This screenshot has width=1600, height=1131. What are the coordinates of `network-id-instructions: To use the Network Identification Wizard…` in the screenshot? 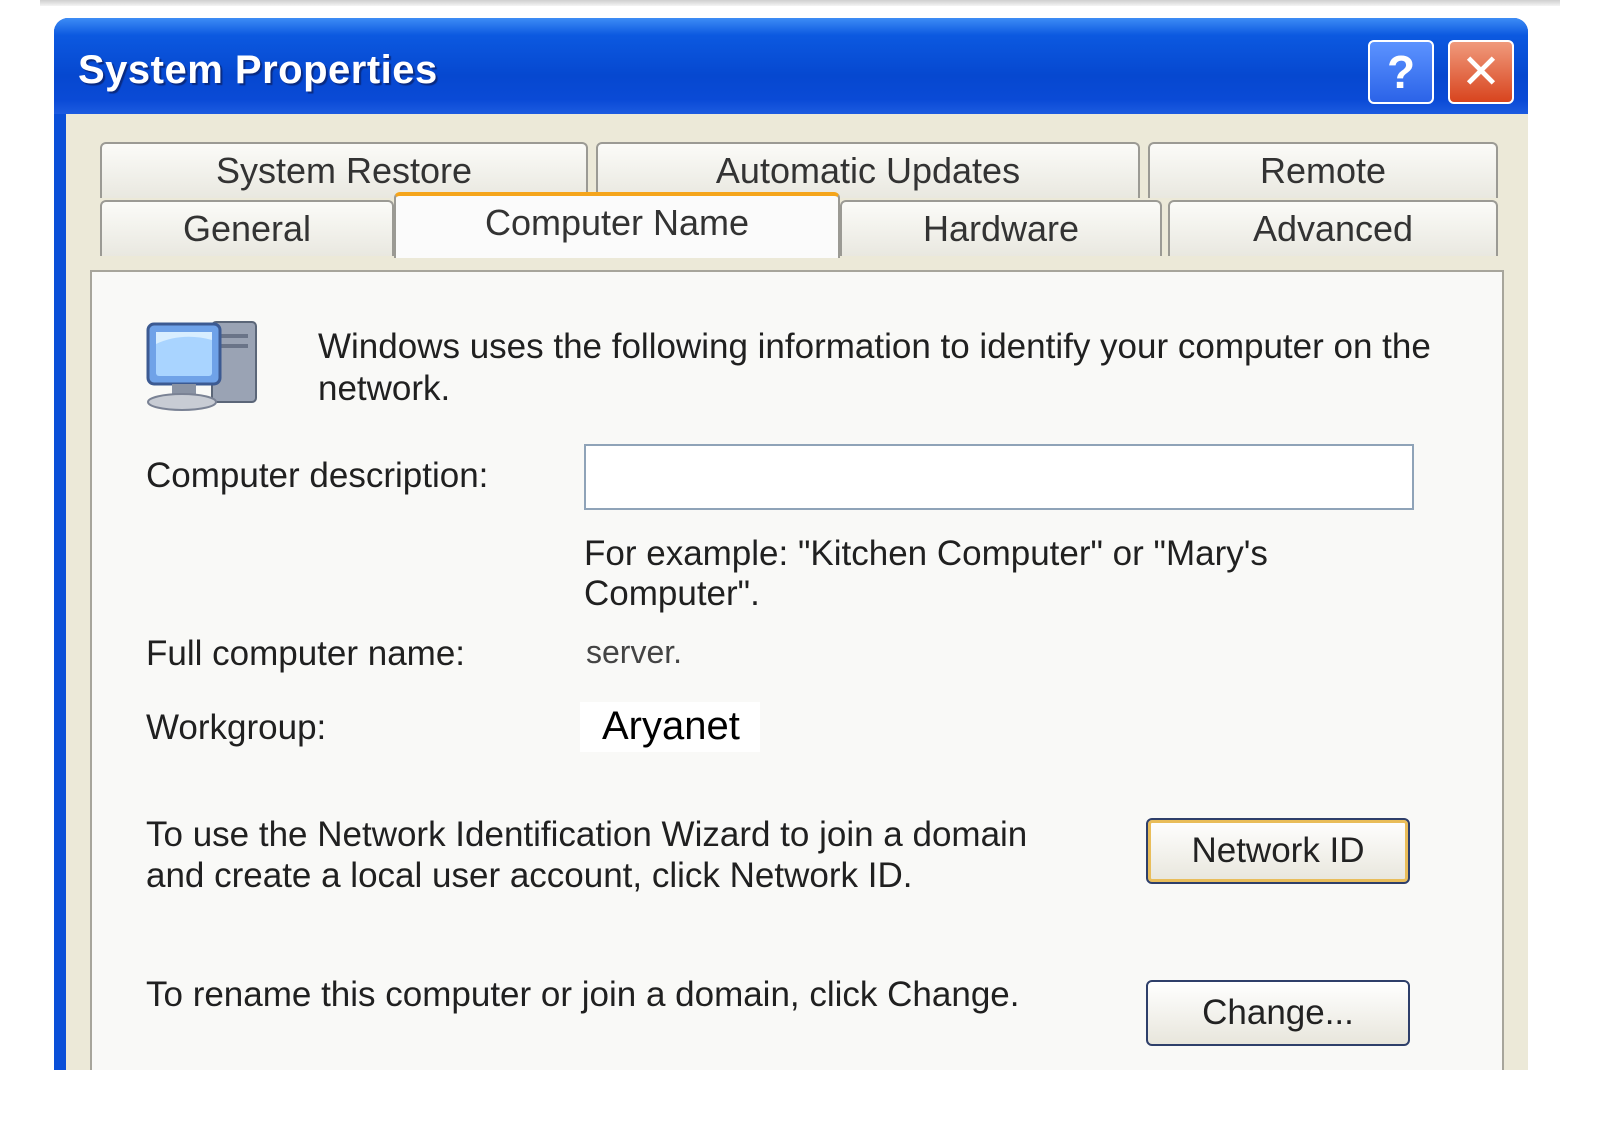 It's located at (587, 855).